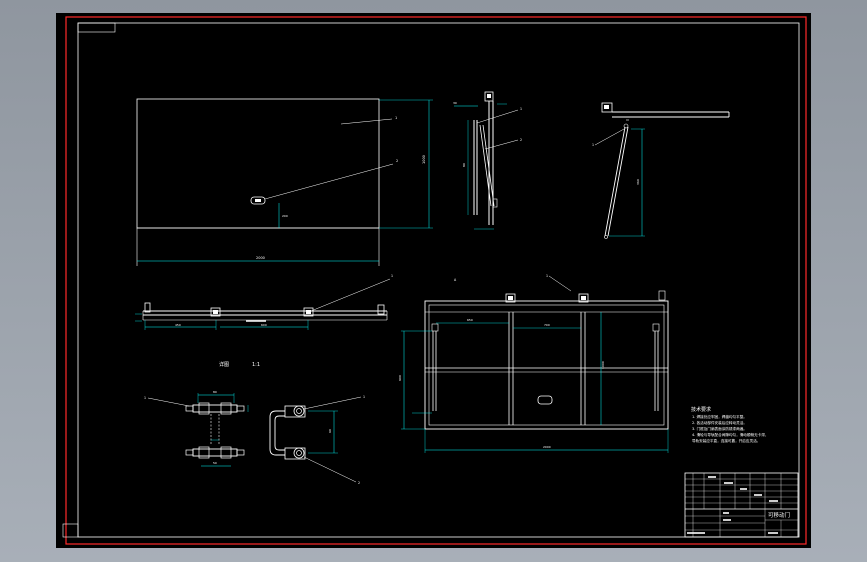  I want to click on svg-text: A, so click(455, 280).